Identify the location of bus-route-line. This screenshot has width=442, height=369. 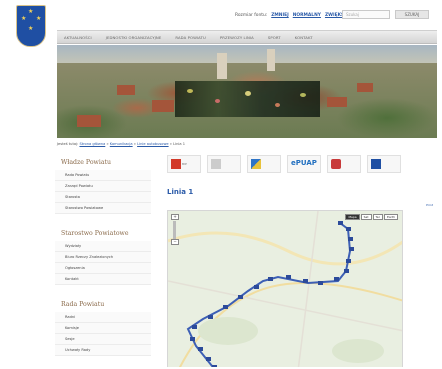
(269, 294).